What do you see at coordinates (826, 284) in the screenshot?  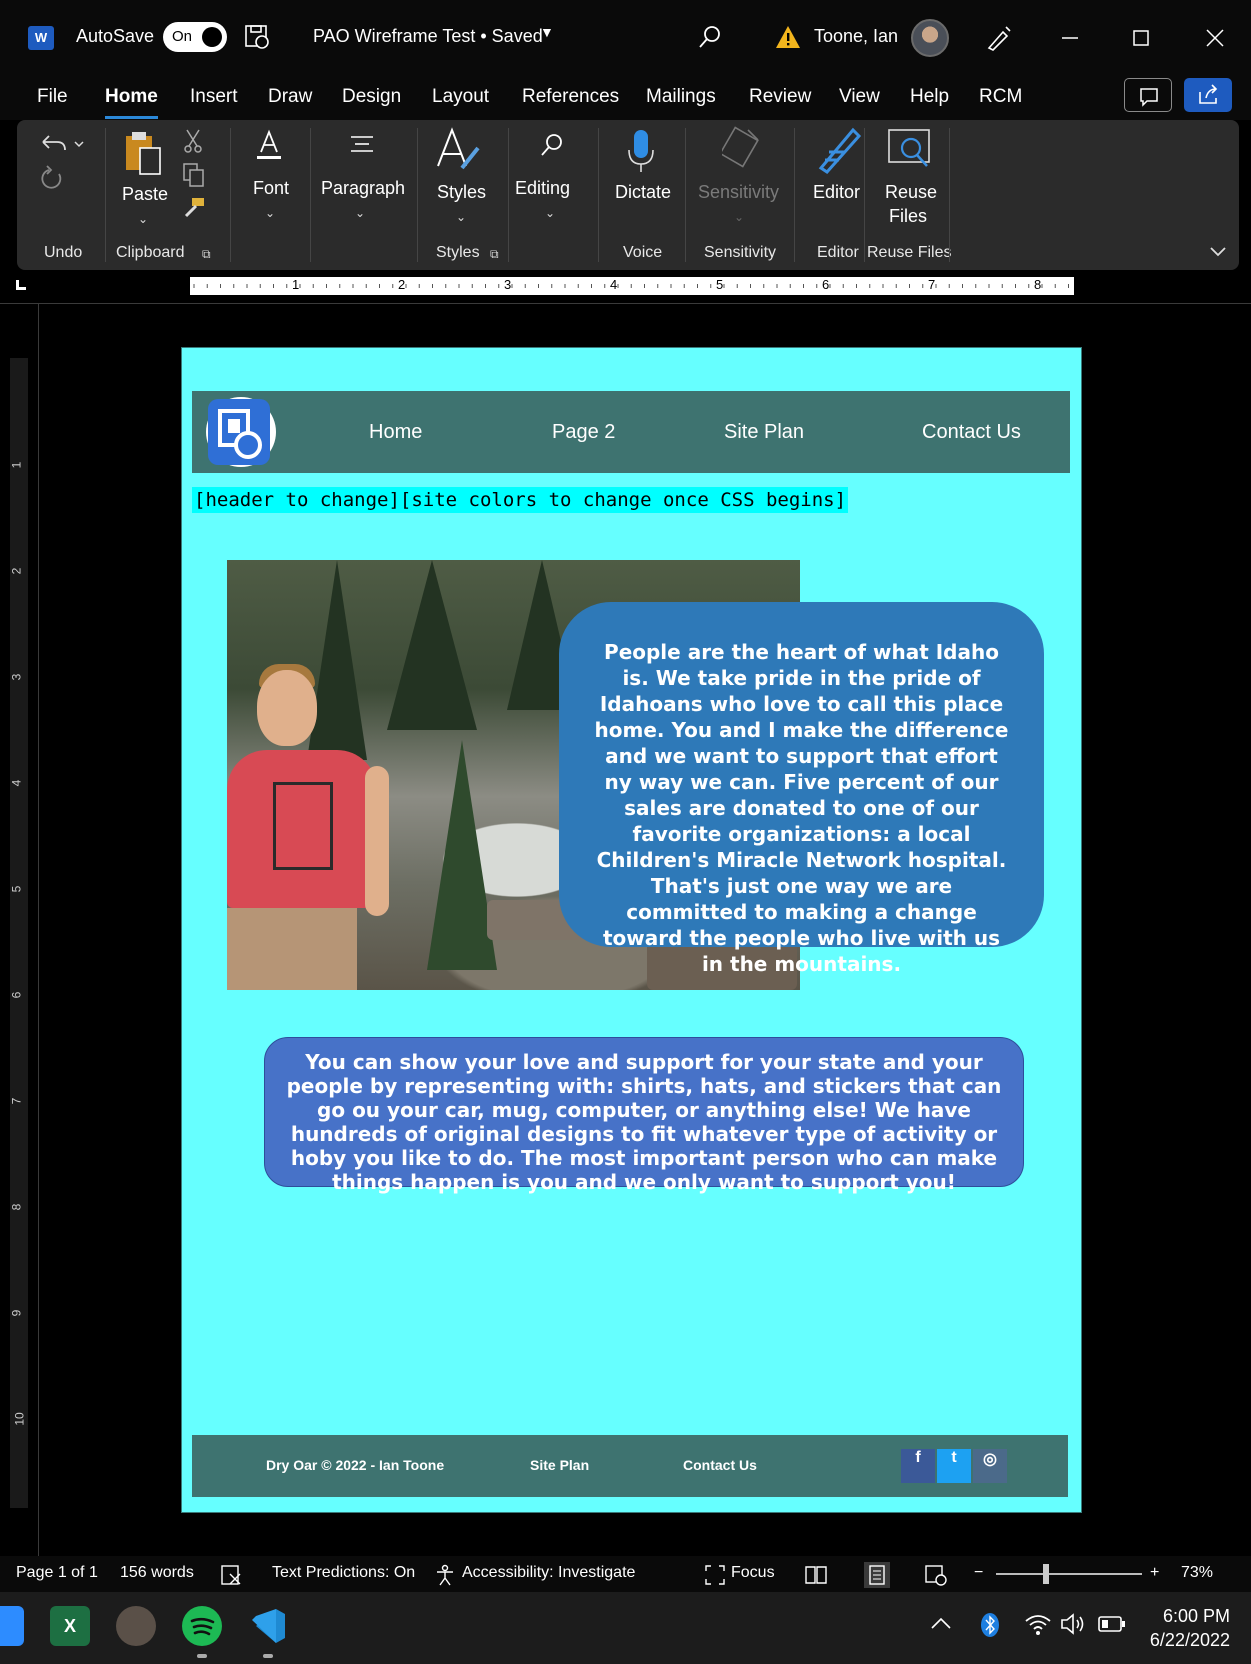 I see `ruler-number: 6` at bounding box center [826, 284].